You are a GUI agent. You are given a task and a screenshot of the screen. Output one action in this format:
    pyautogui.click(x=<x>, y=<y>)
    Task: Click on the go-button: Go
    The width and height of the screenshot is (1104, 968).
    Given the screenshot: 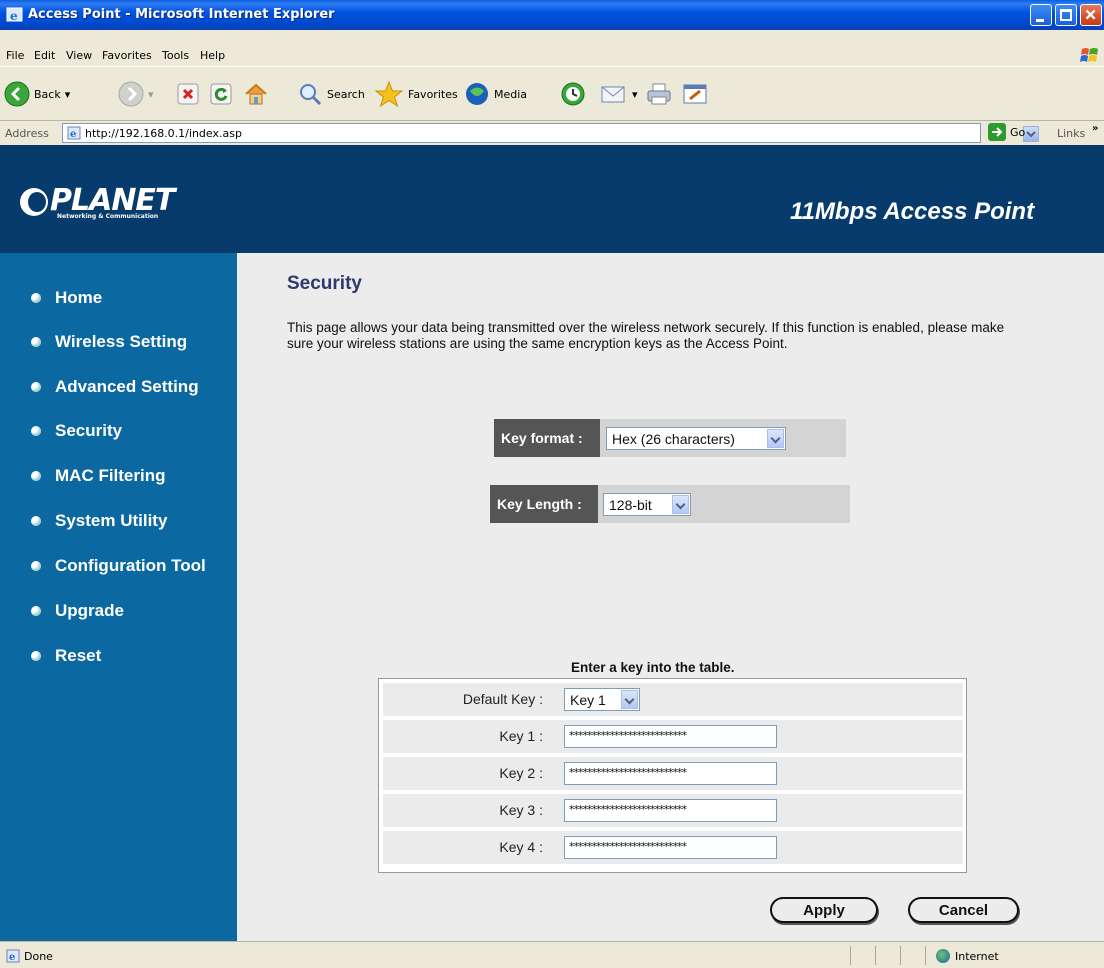 What is the action you would take?
    pyautogui.click(x=1006, y=132)
    